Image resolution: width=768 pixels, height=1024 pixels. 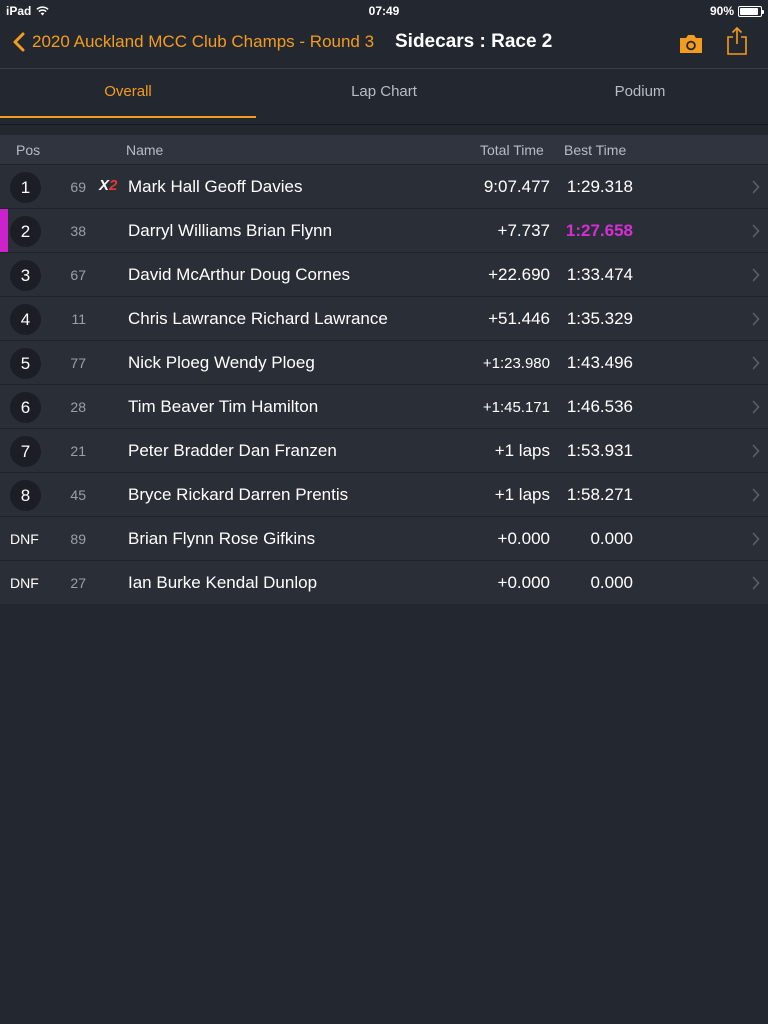 What do you see at coordinates (78, 275) in the screenshot?
I see `race-number: 67` at bounding box center [78, 275].